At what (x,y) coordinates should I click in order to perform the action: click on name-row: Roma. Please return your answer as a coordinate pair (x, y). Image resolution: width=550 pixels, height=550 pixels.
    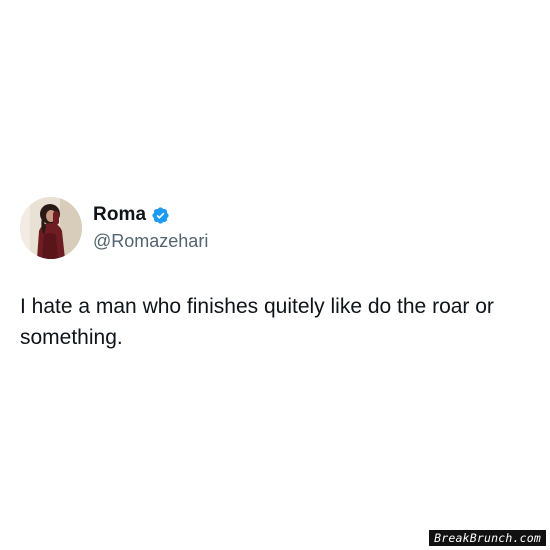
    Looking at the image, I should click on (150, 215).